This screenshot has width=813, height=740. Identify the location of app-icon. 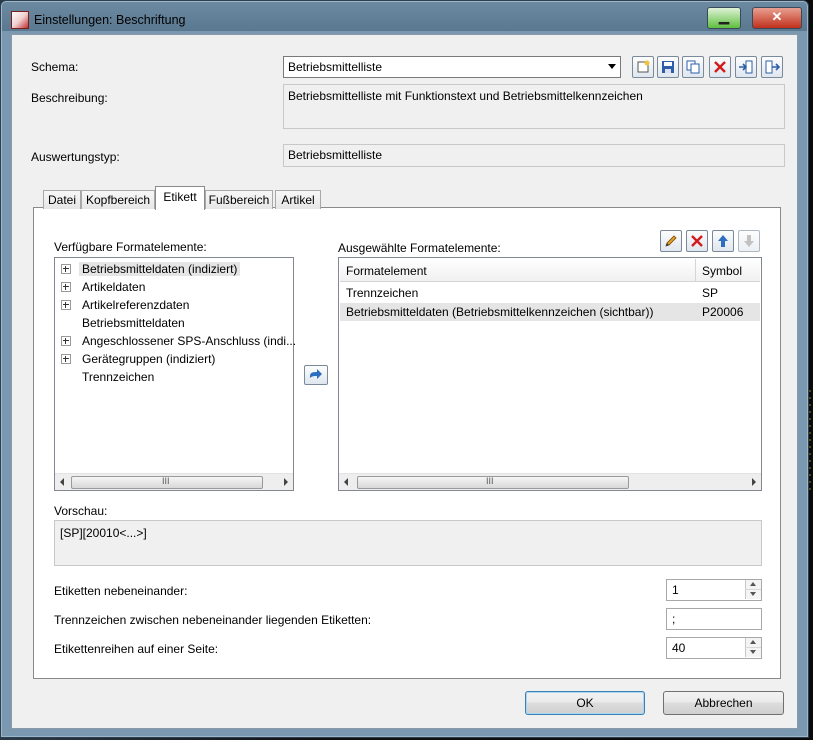
(20, 20).